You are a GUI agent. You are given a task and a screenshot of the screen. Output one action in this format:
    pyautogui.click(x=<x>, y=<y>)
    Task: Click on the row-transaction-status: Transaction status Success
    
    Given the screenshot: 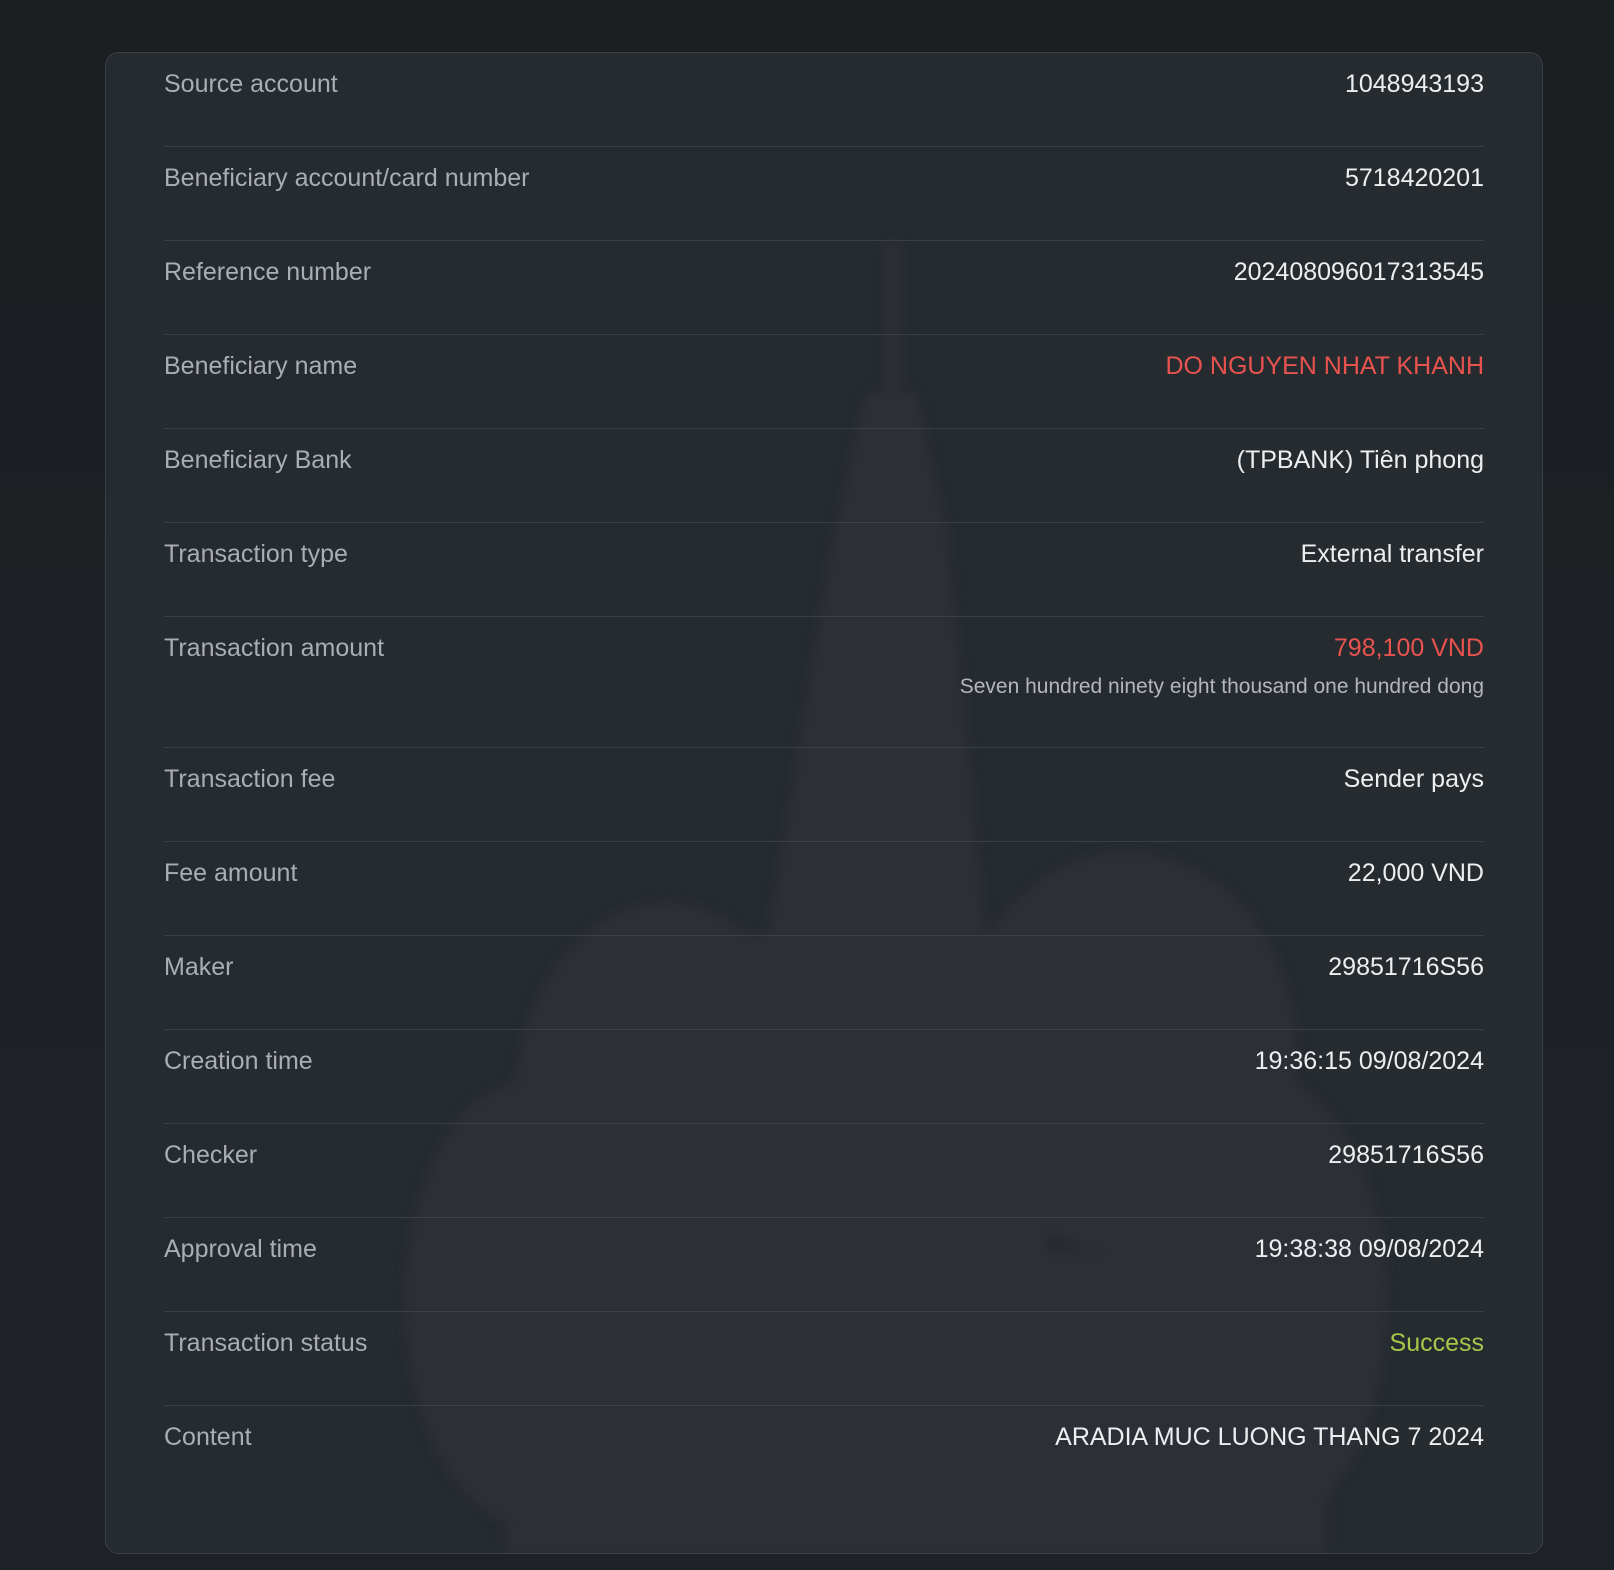 What is the action you would take?
    pyautogui.click(x=824, y=1359)
    